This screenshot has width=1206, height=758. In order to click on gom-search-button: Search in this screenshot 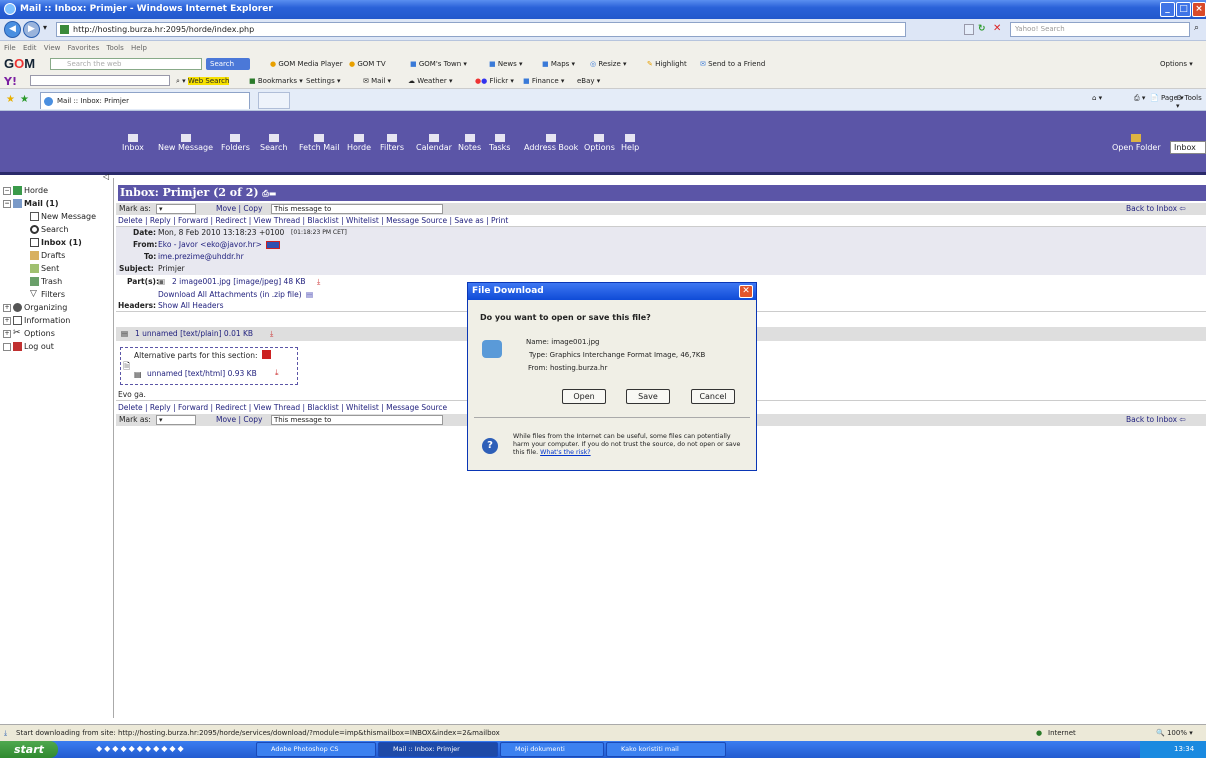, I will do `click(228, 64)`.